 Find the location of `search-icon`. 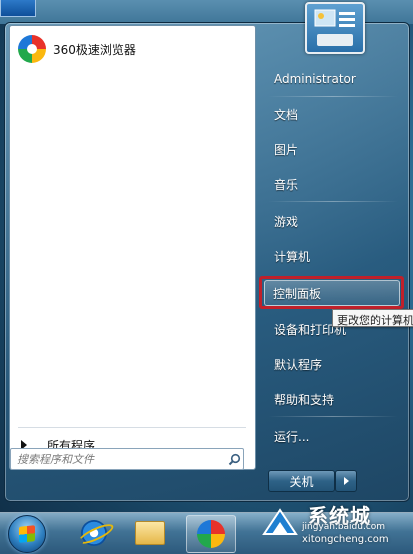

search-icon is located at coordinates (234, 459).